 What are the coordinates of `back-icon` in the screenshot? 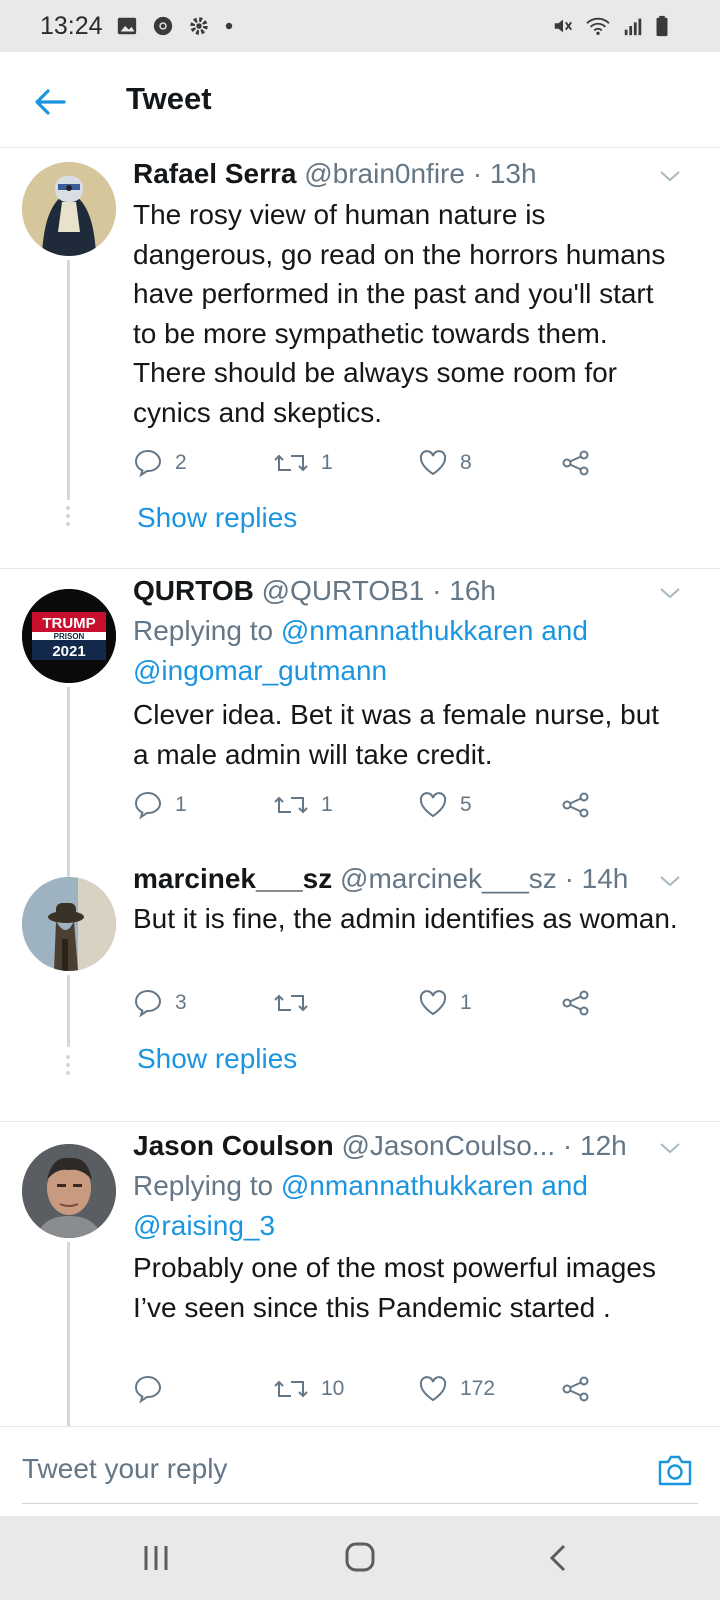 It's located at (560, 1558).